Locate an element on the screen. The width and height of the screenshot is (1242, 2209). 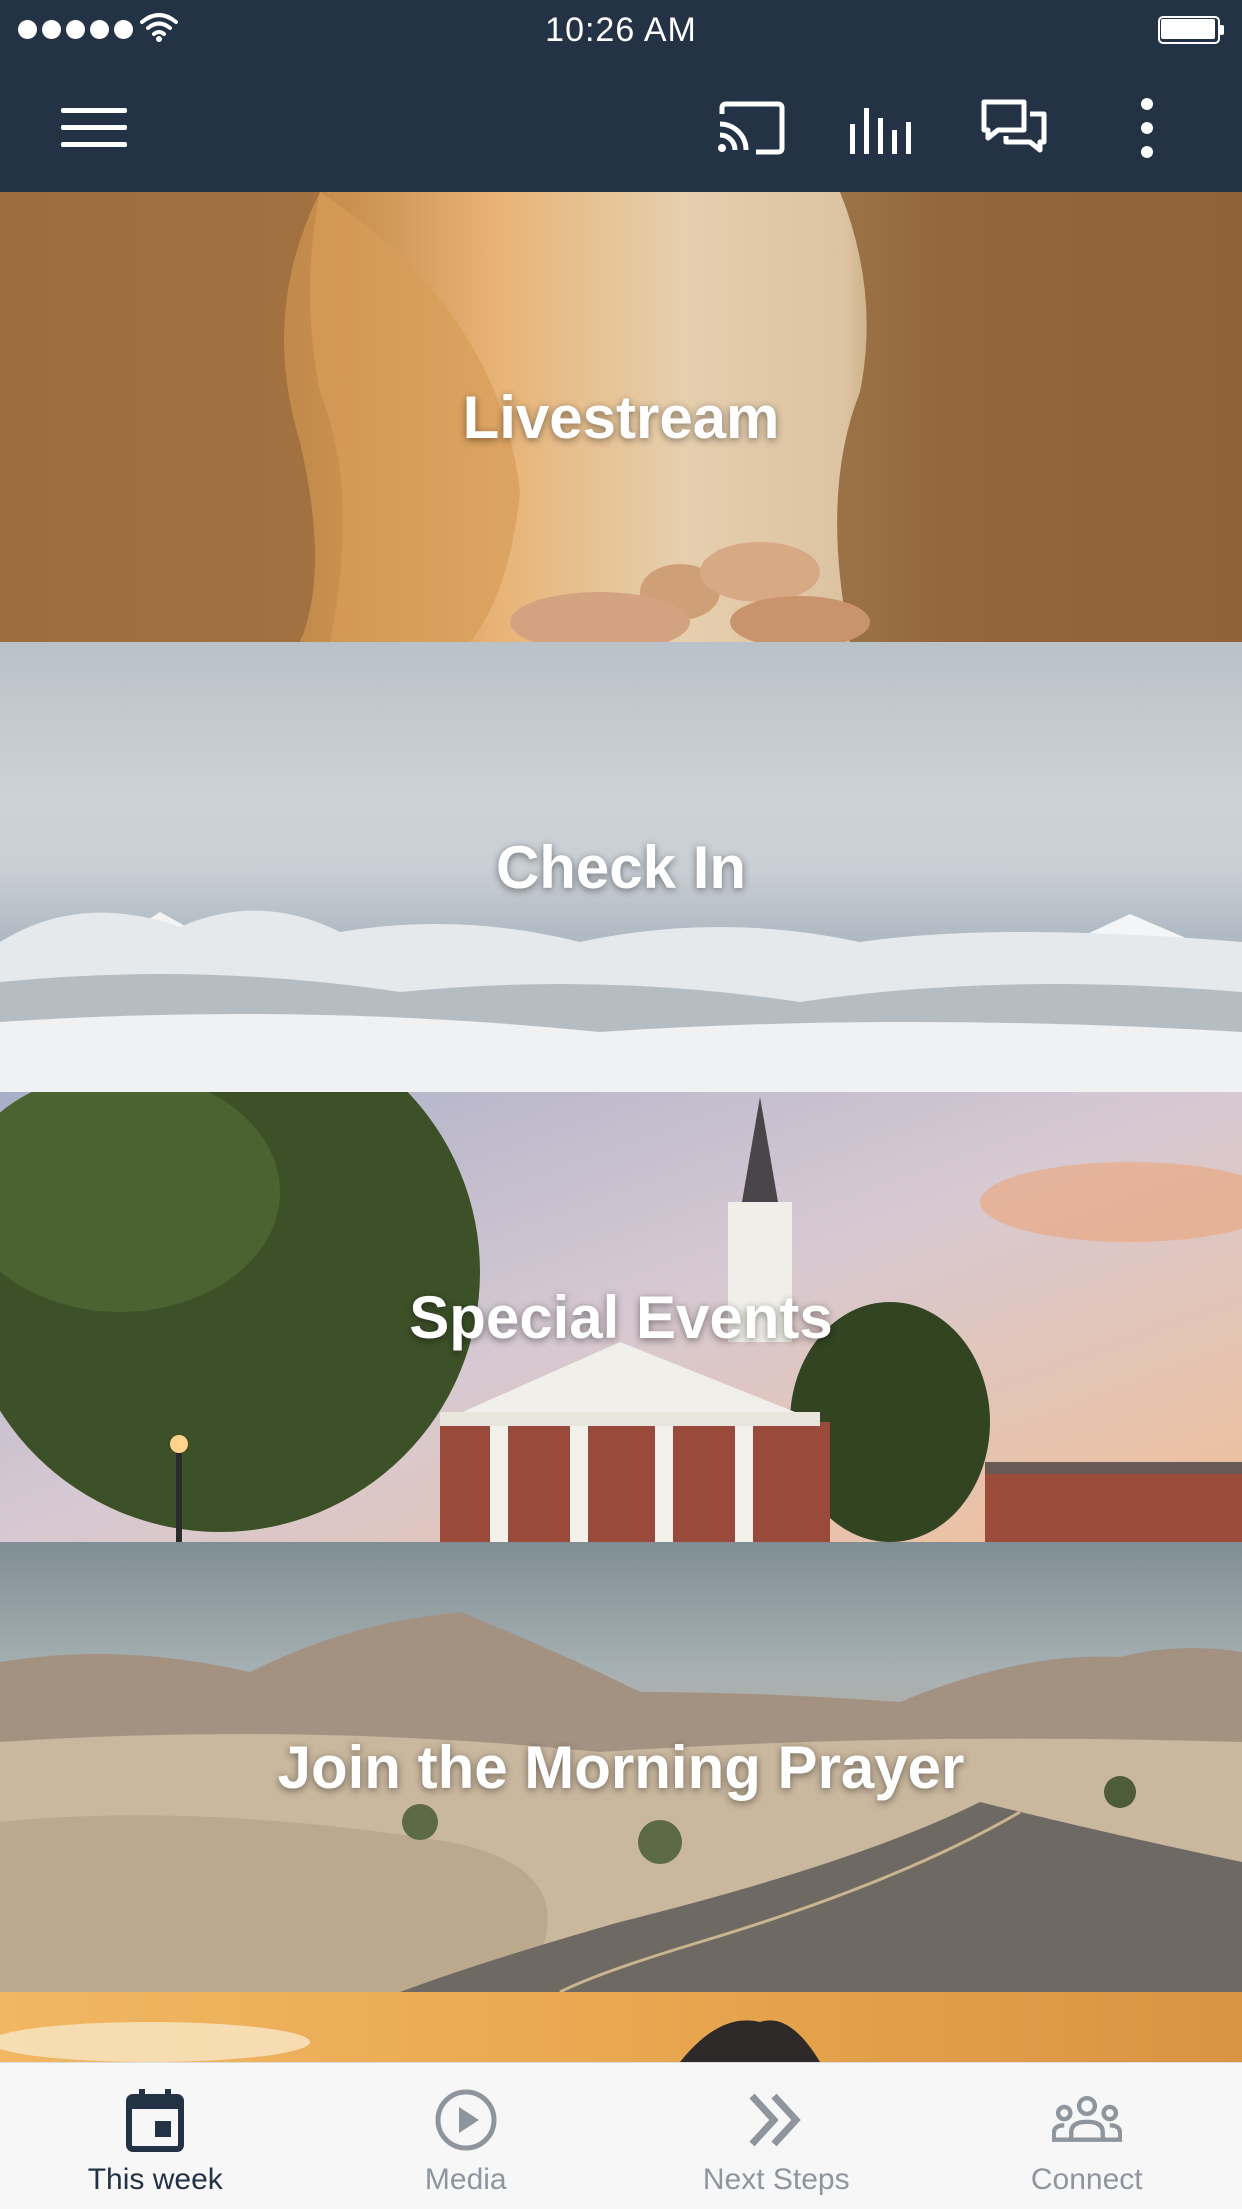
card-title: Check In is located at coordinates (621, 867).